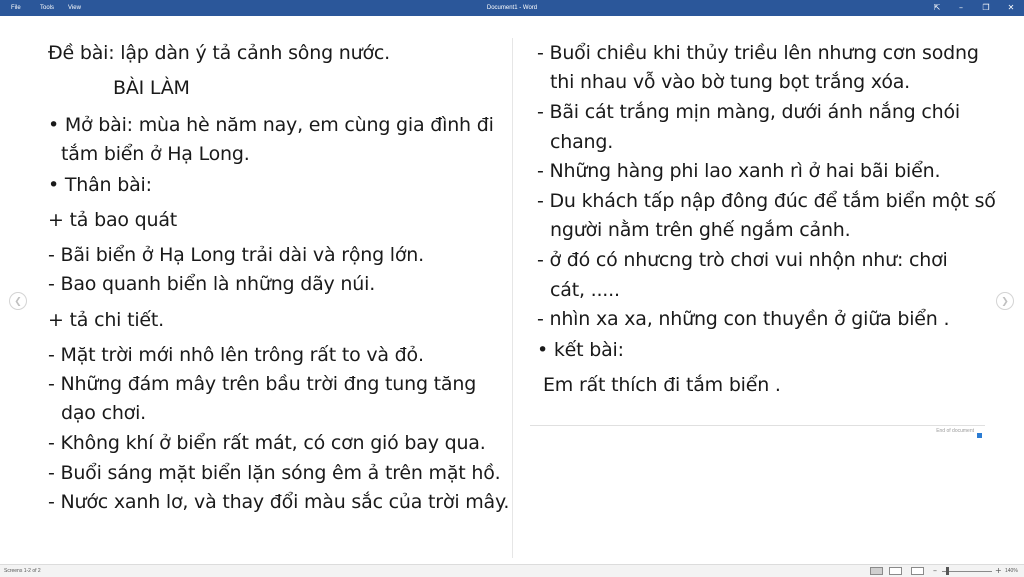  I want to click on end-of-document-rule, so click(757, 425).